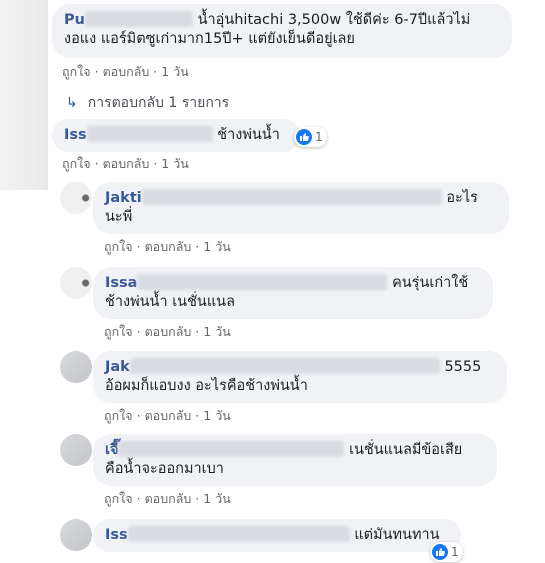 This screenshot has height=563, width=545. What do you see at coordinates (462, 198) in the screenshot?
I see `reply-text: อะไร` at bounding box center [462, 198].